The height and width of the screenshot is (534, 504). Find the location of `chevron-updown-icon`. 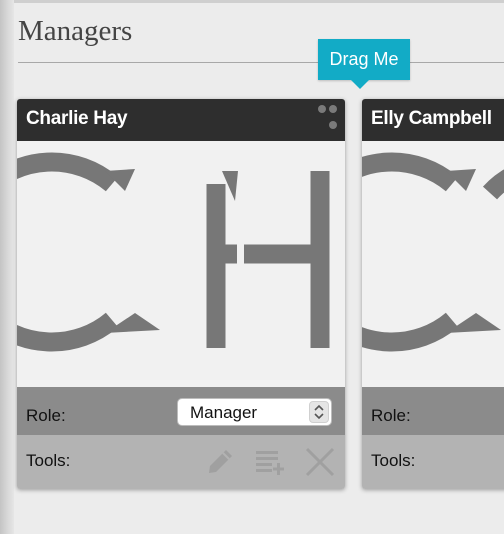

chevron-updown-icon is located at coordinates (319, 412).